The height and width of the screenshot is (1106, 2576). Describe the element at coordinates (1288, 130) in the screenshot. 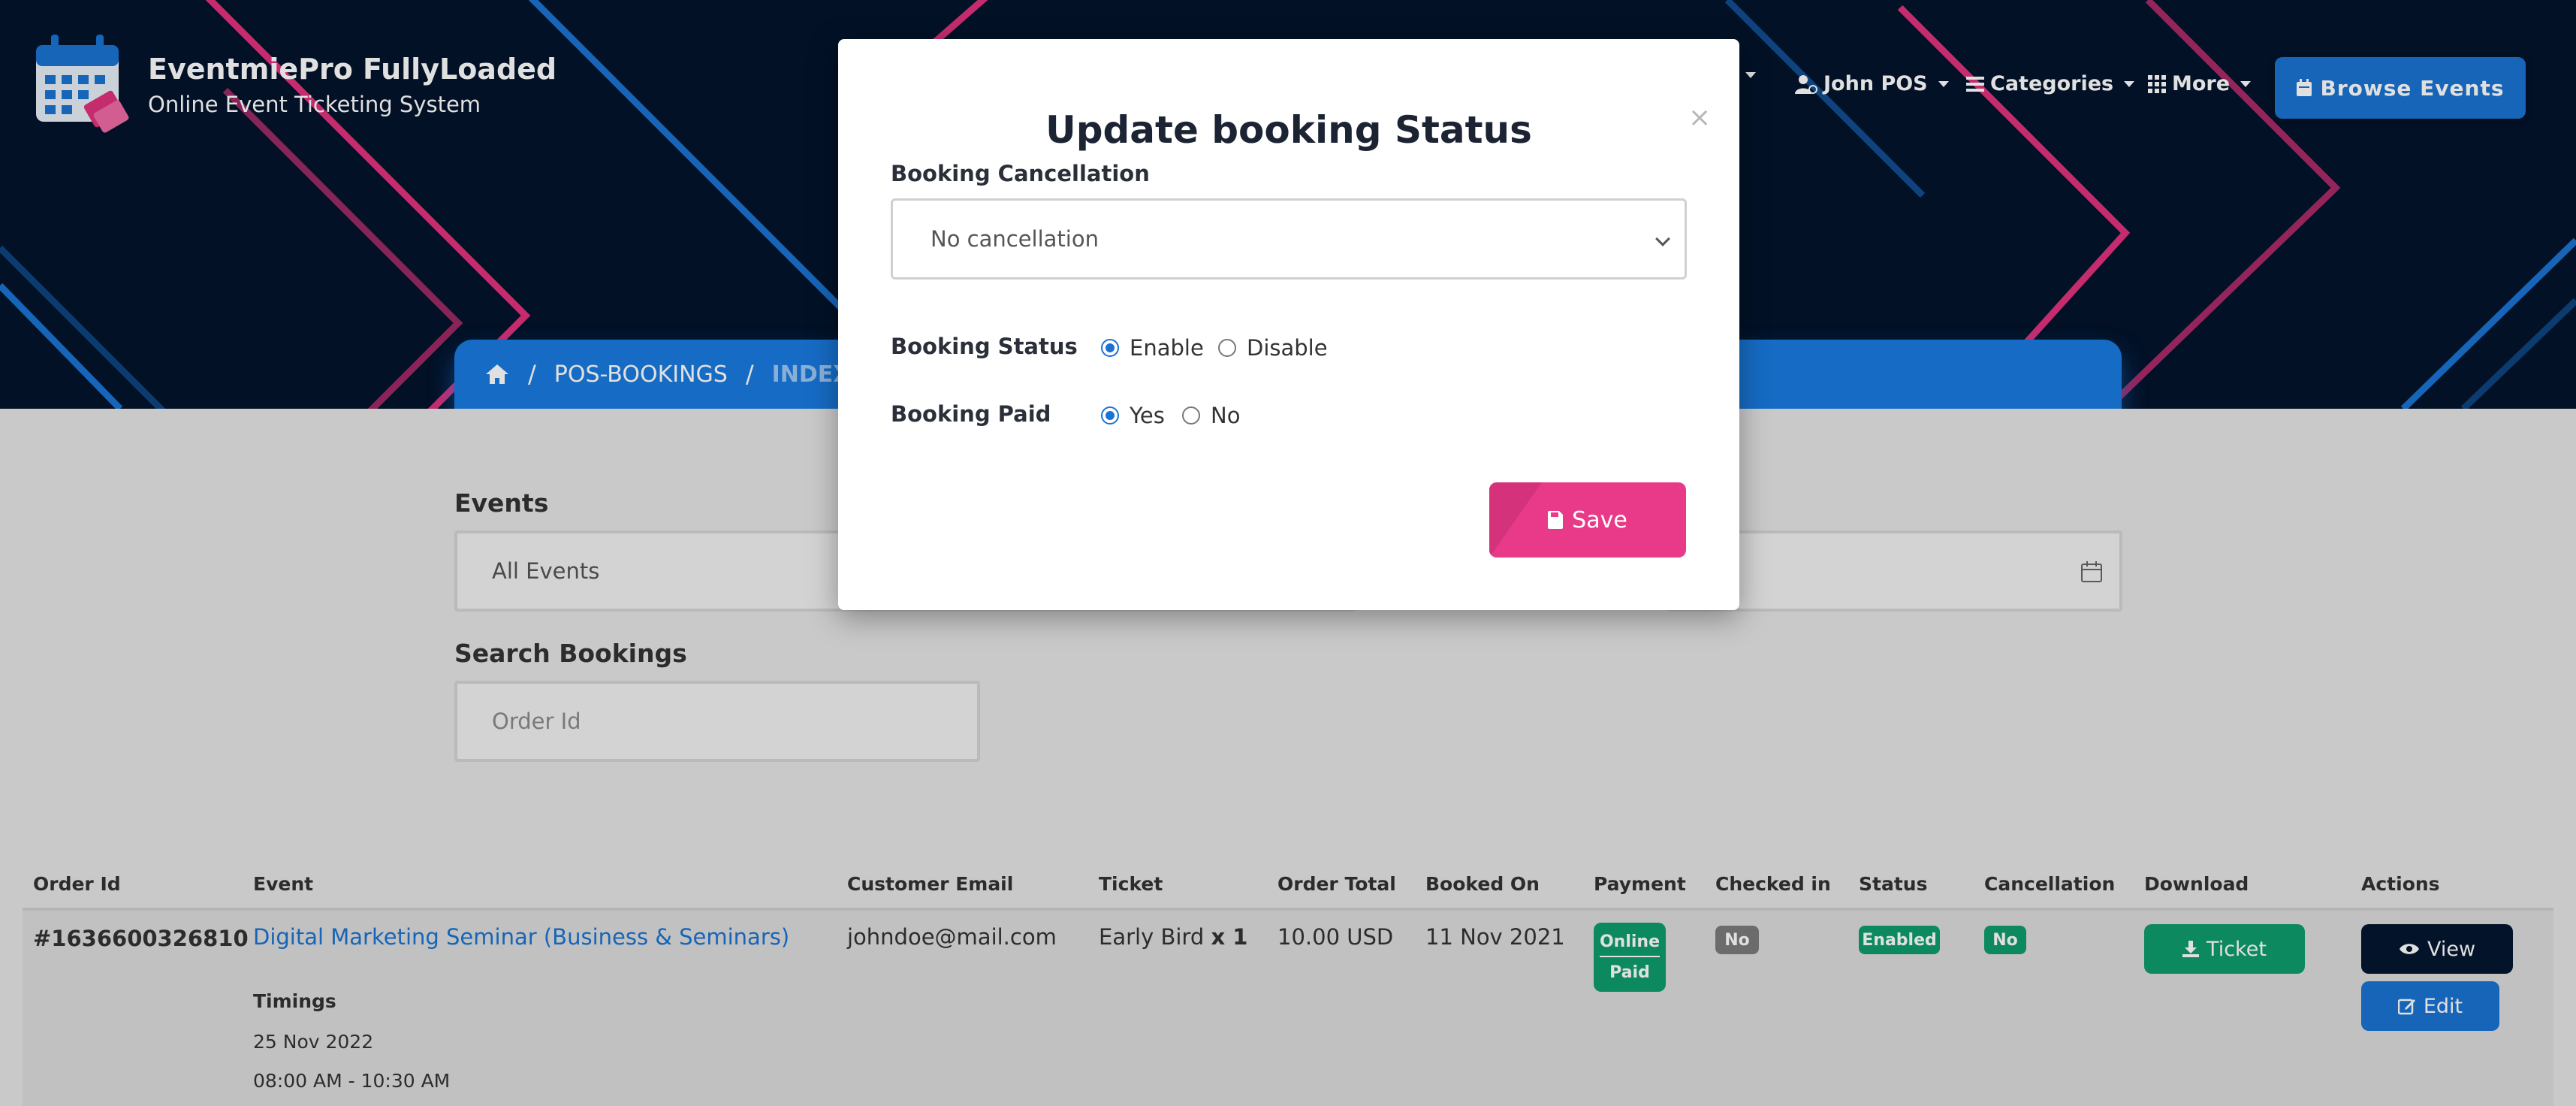

I see `modal-title: Update booking Status` at that location.